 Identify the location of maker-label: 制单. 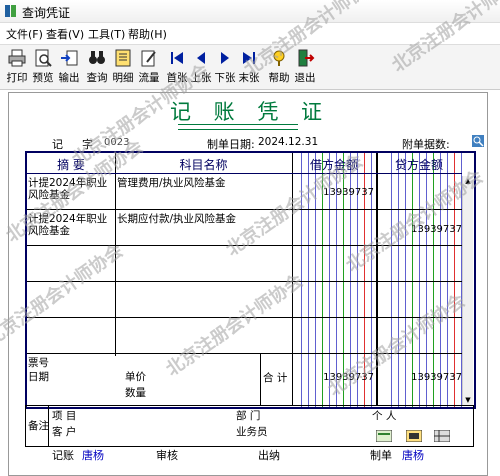
(381, 455).